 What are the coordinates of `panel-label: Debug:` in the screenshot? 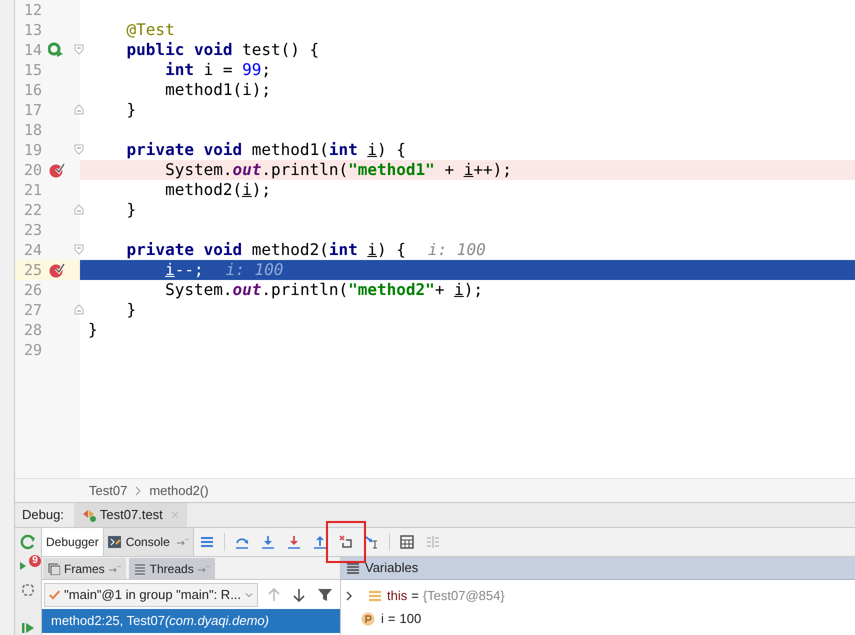 It's located at (43, 515).